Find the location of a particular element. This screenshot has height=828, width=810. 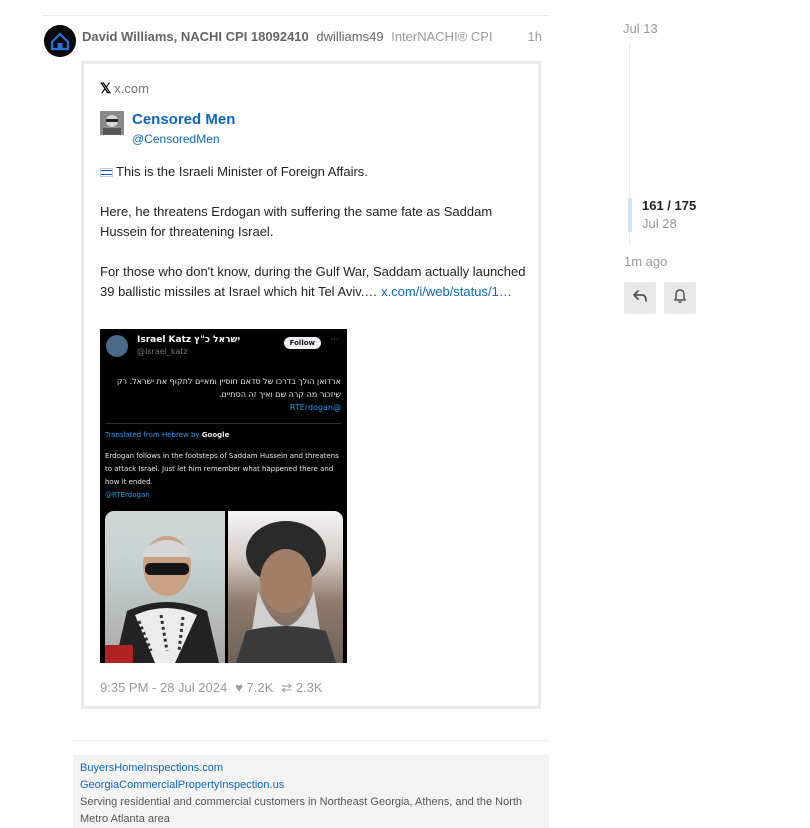

reply-button is located at coordinates (640, 298).